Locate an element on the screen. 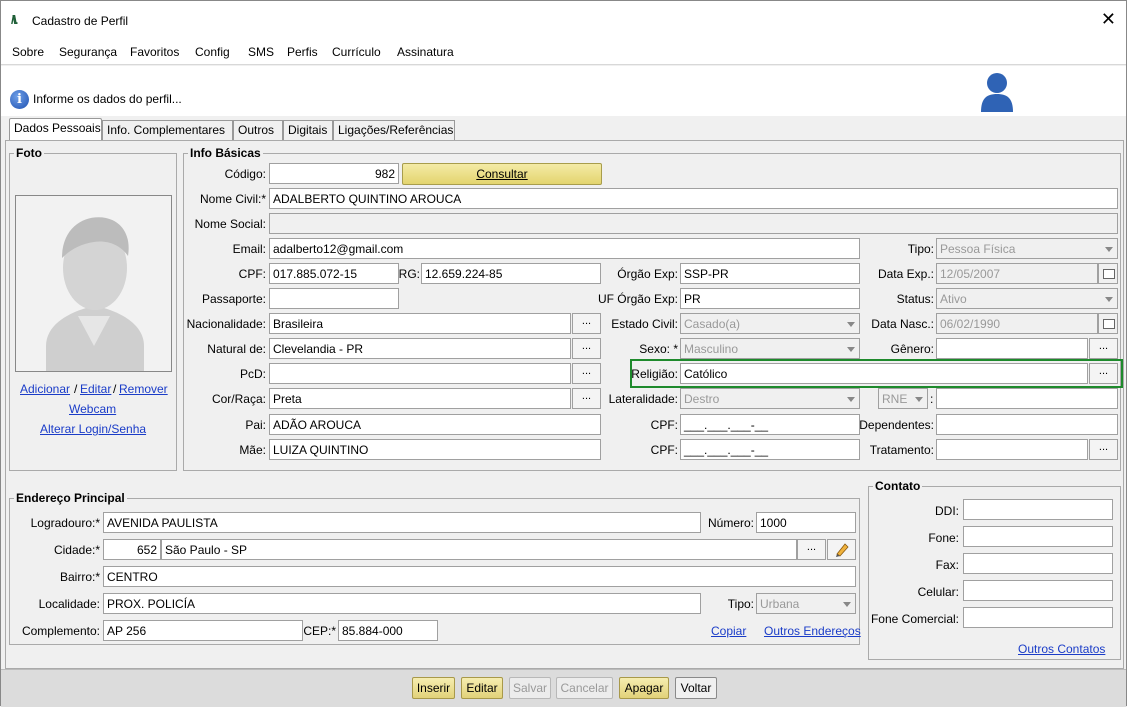 The image size is (1127, 707). close-icon: ✕ is located at coordinates (1108, 19).